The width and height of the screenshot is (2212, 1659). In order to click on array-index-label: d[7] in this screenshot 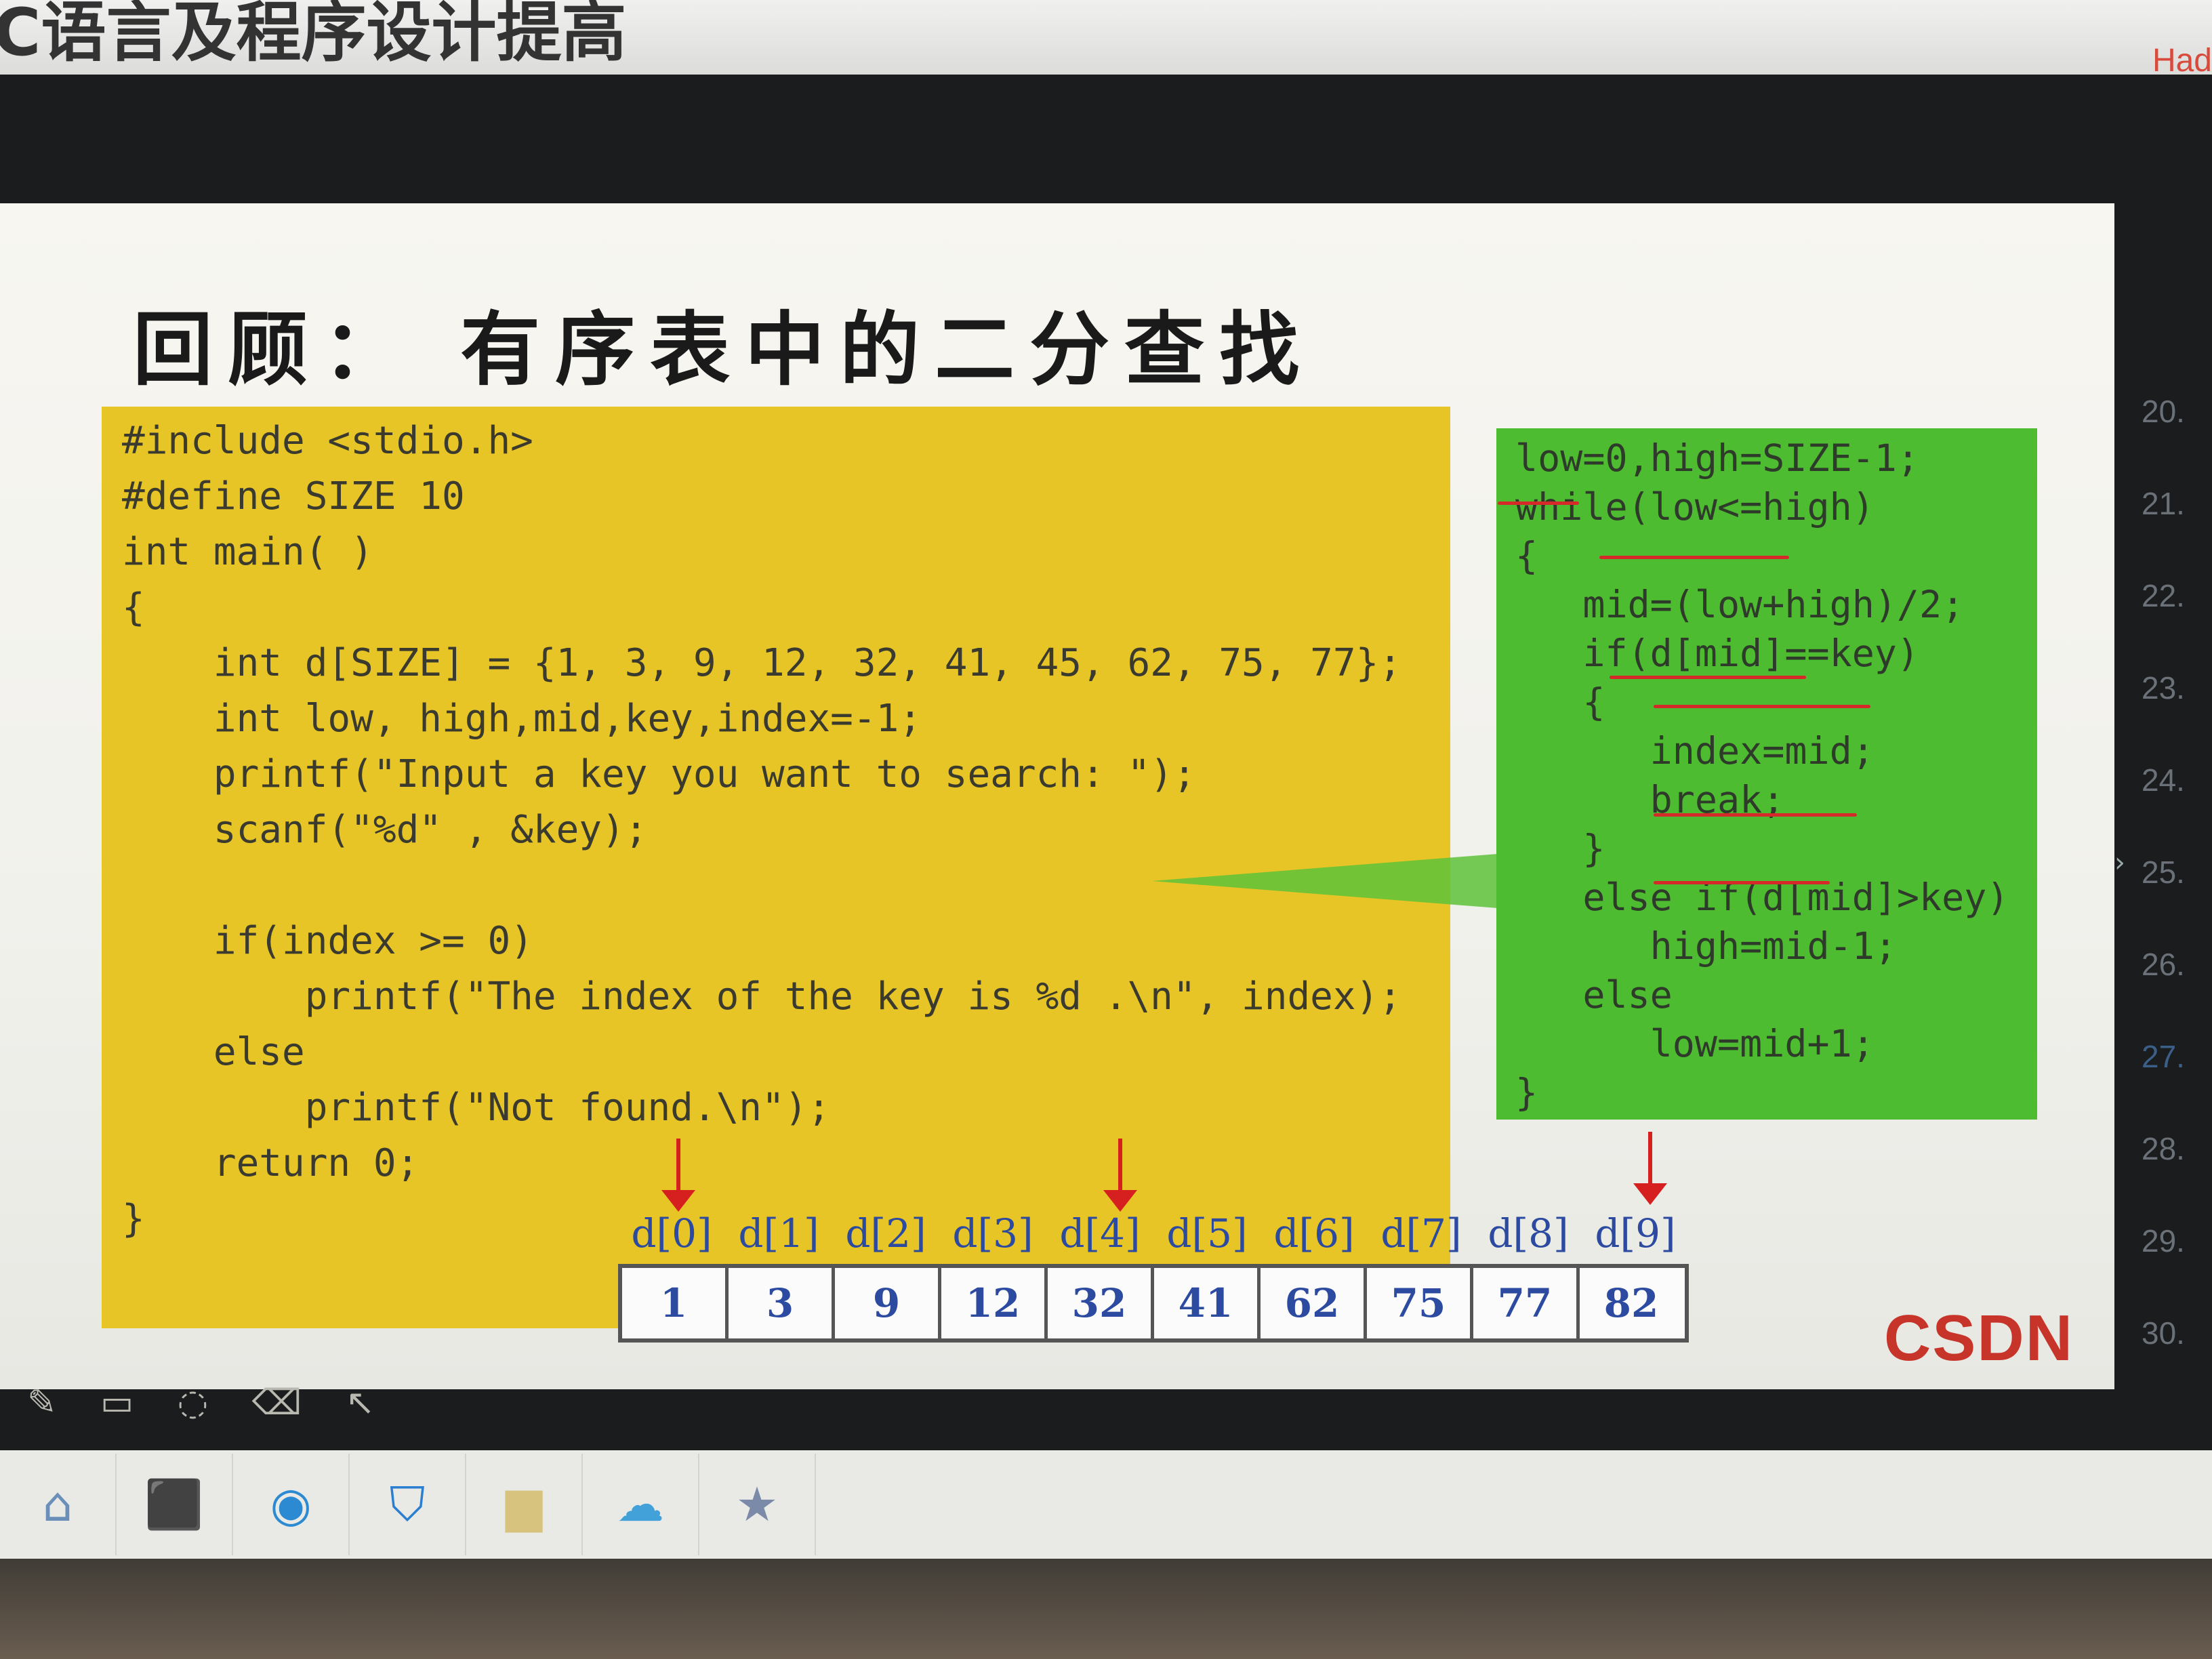, I will do `click(1421, 1233)`.